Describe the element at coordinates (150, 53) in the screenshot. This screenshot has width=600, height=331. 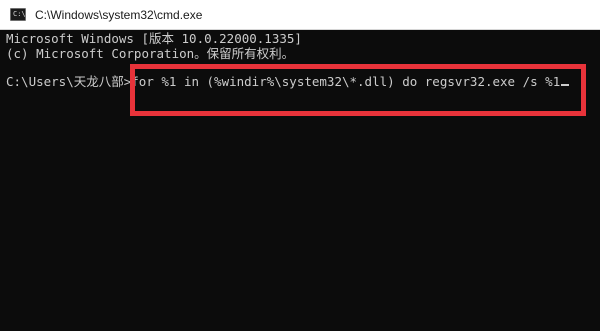
I see `console-line-copyright: (c) Microsoft Corporation。保留所有权利。` at that location.